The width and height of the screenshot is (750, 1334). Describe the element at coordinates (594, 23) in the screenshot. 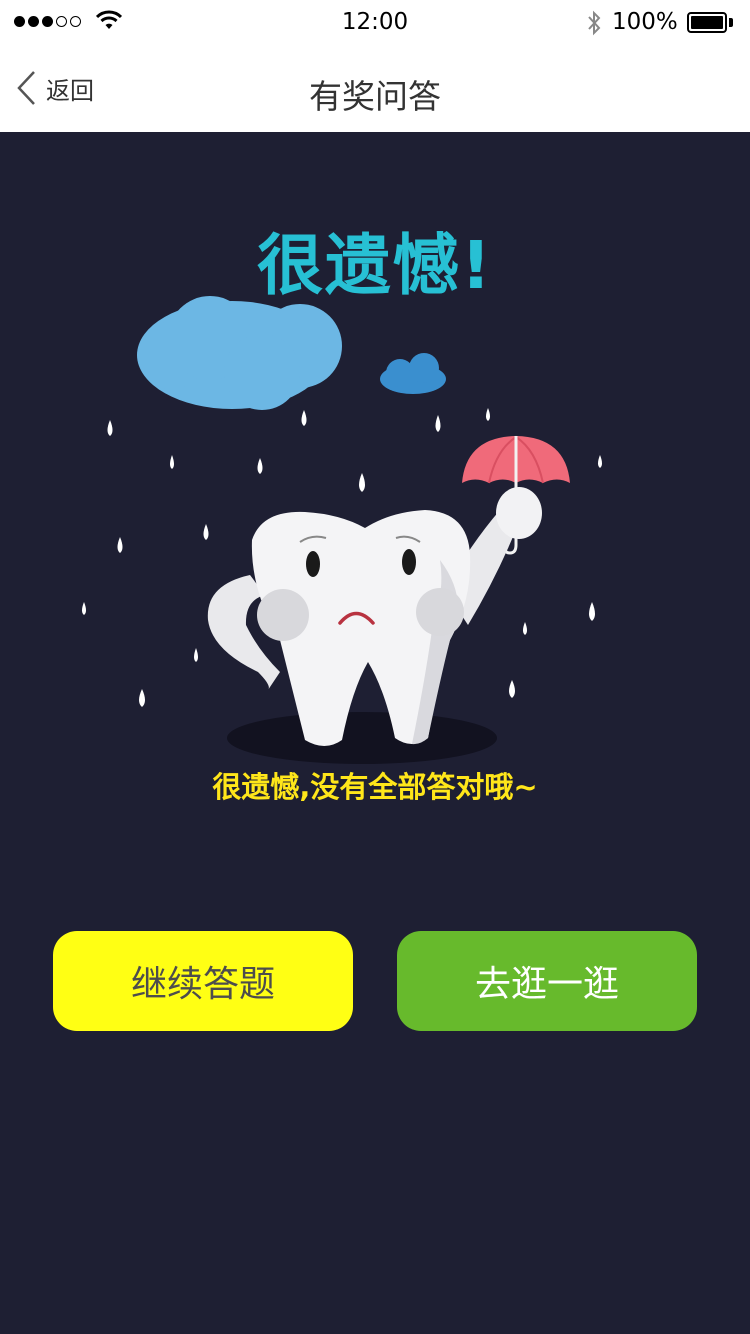

I see `bluetooth-icon` at that location.